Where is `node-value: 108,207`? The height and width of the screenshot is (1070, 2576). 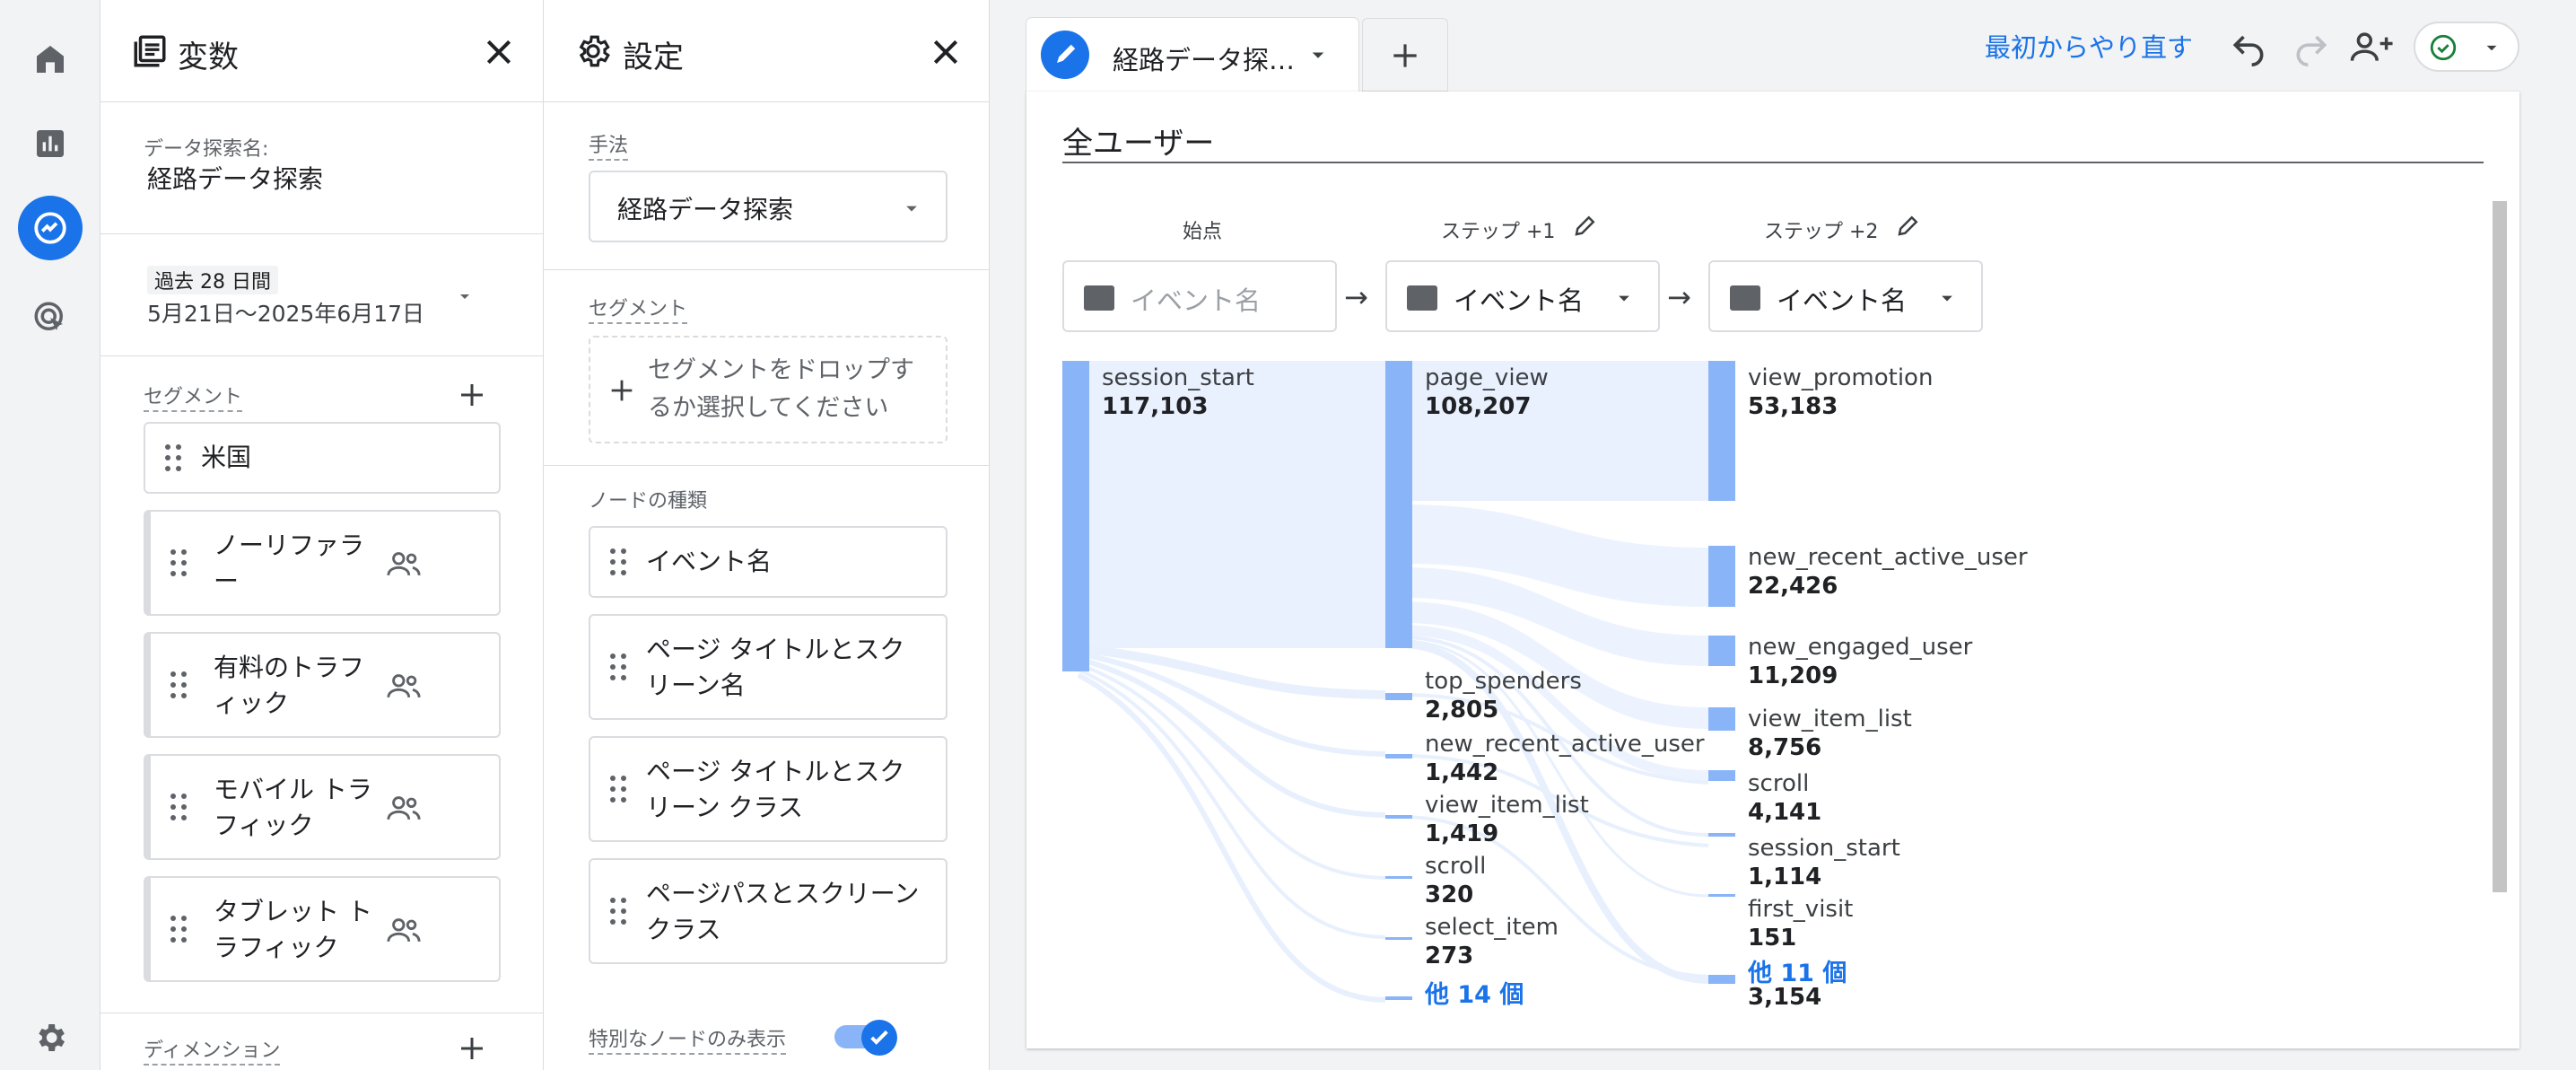
node-value: 108,207 is located at coordinates (1479, 406).